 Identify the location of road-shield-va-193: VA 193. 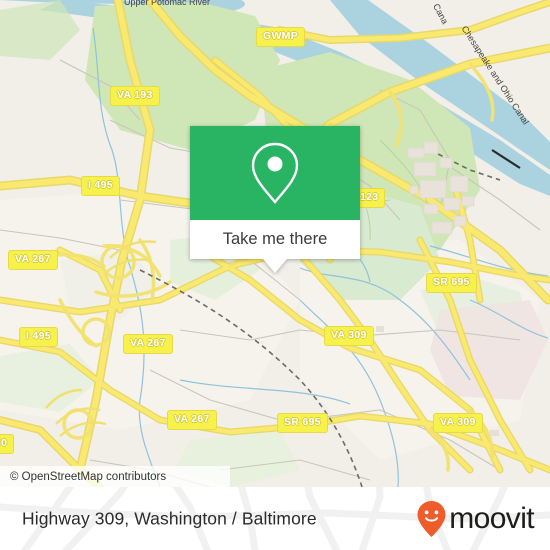
(135, 96).